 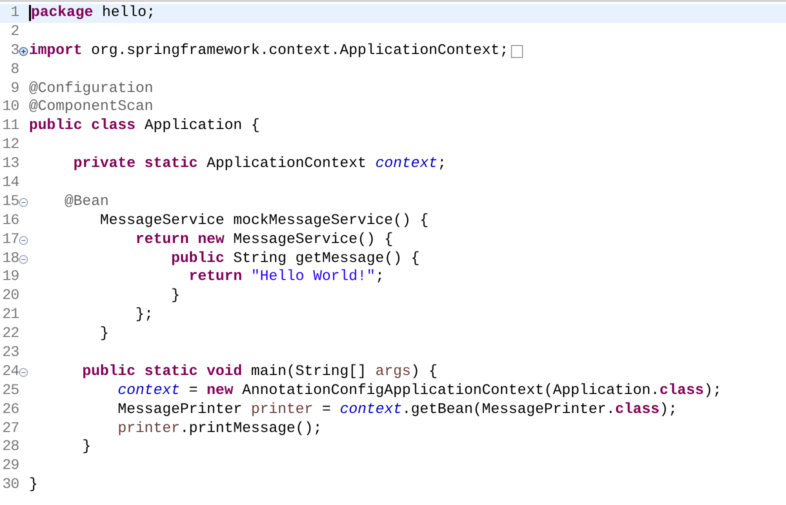 What do you see at coordinates (10, 202) in the screenshot?
I see `line-number: 15` at bounding box center [10, 202].